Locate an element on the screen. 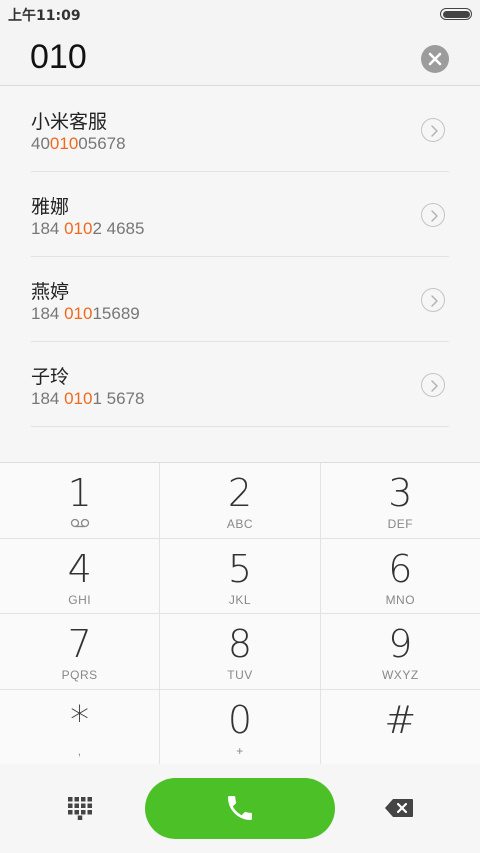 Image resolution: width=480 pixels, height=853 pixels. key-letters: WXYZ is located at coordinates (400, 675).